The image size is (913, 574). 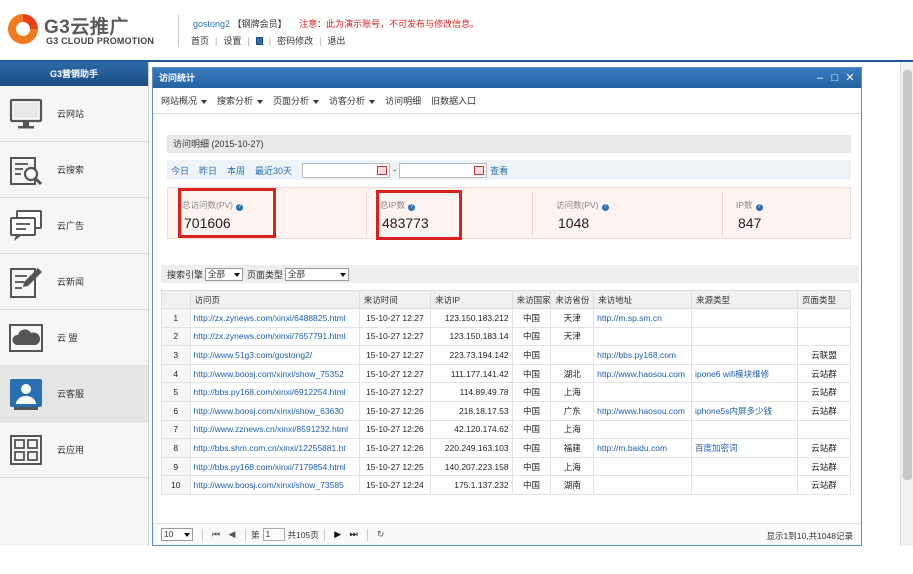 What do you see at coordinates (176, 355) in the screenshot?
I see `row-number-cell: 3` at bounding box center [176, 355].